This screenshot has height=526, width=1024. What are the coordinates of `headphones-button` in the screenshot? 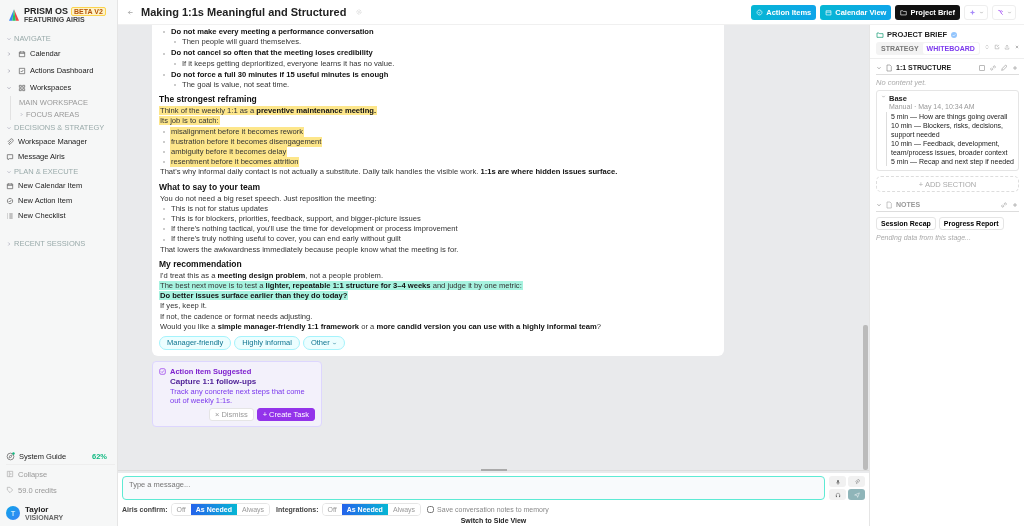 It's located at (837, 494).